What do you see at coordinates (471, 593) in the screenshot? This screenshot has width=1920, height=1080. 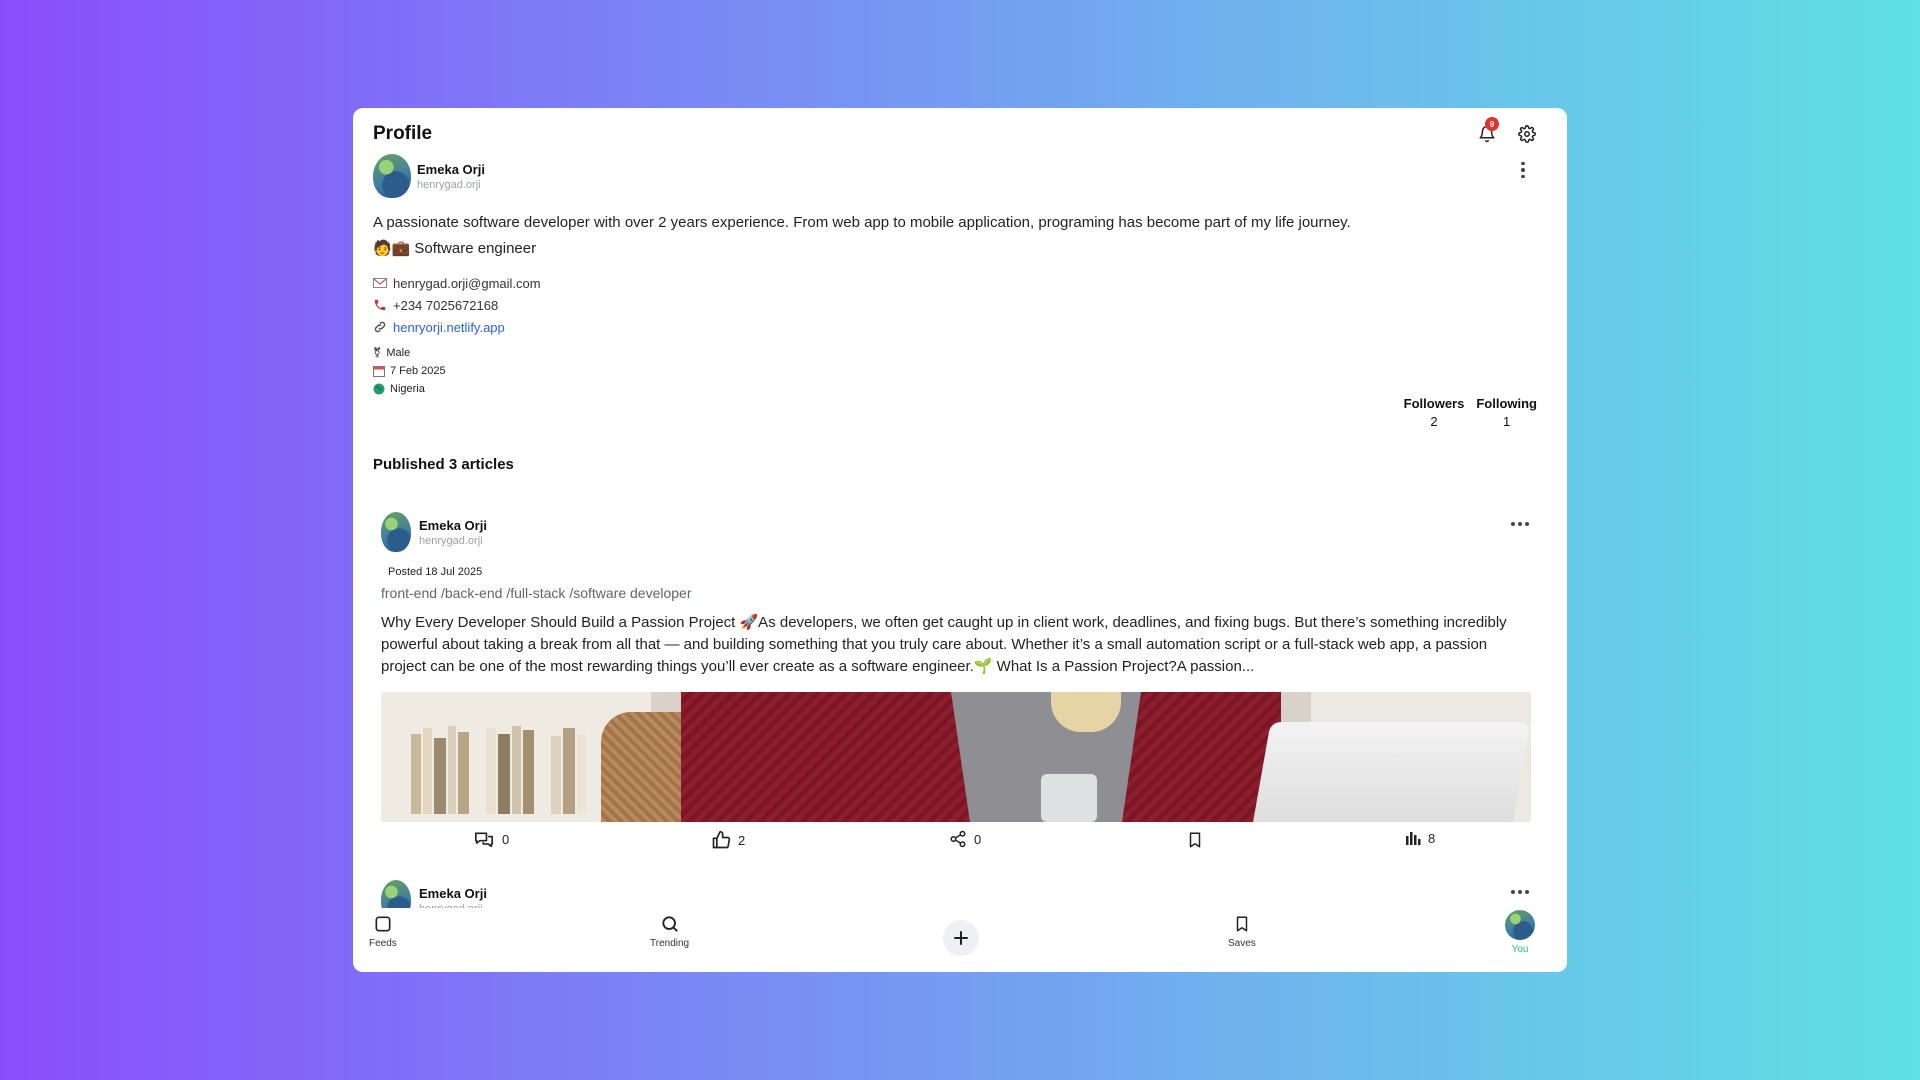 I see `tag-link: /back-end` at bounding box center [471, 593].